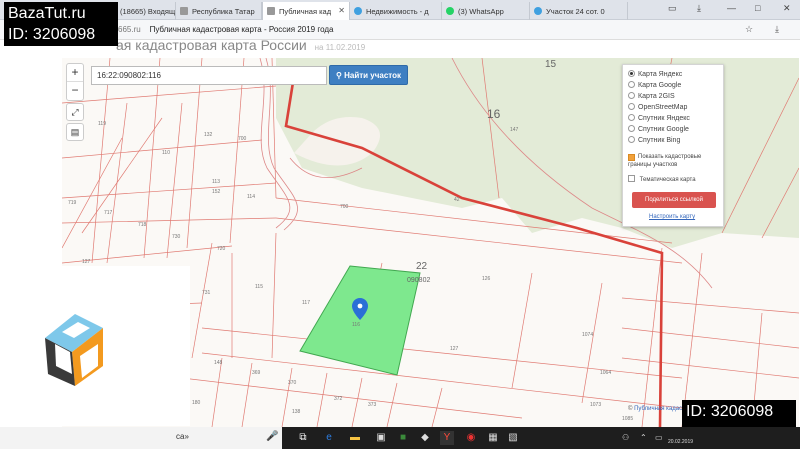 The width and height of the screenshot is (800, 449). Describe the element at coordinates (339, 75) in the screenshot. I see `search-icon: ⚲` at that location.